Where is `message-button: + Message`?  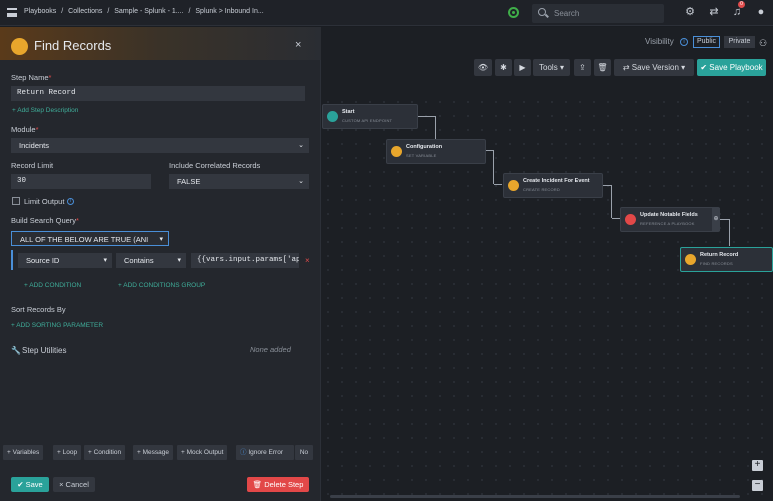 message-button: + Message is located at coordinates (153, 452).